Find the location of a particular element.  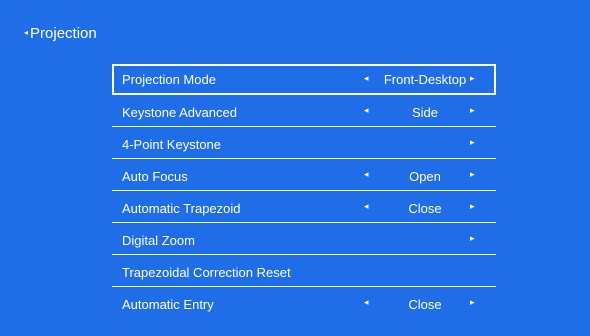

menu-item-label: Digital Zoom is located at coordinates (158, 240).